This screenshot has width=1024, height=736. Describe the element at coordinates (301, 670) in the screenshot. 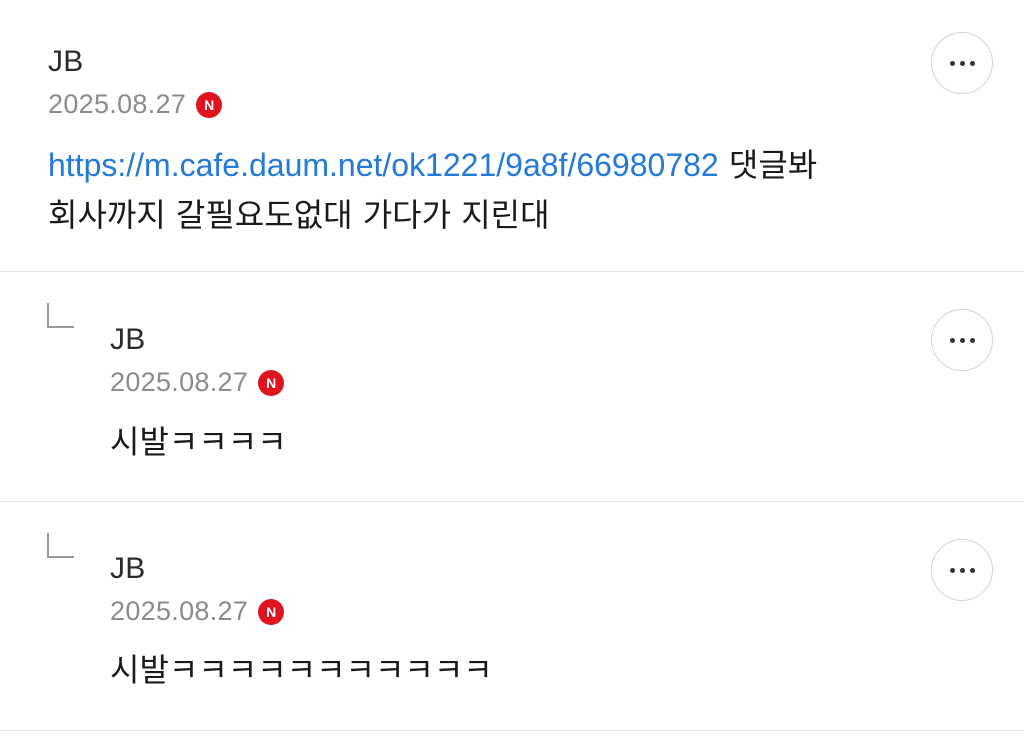

I see `comment-body: 시발ㅋㅋㅋㅋㅋㅋㅋㅋㅋㅋㅋ` at that location.